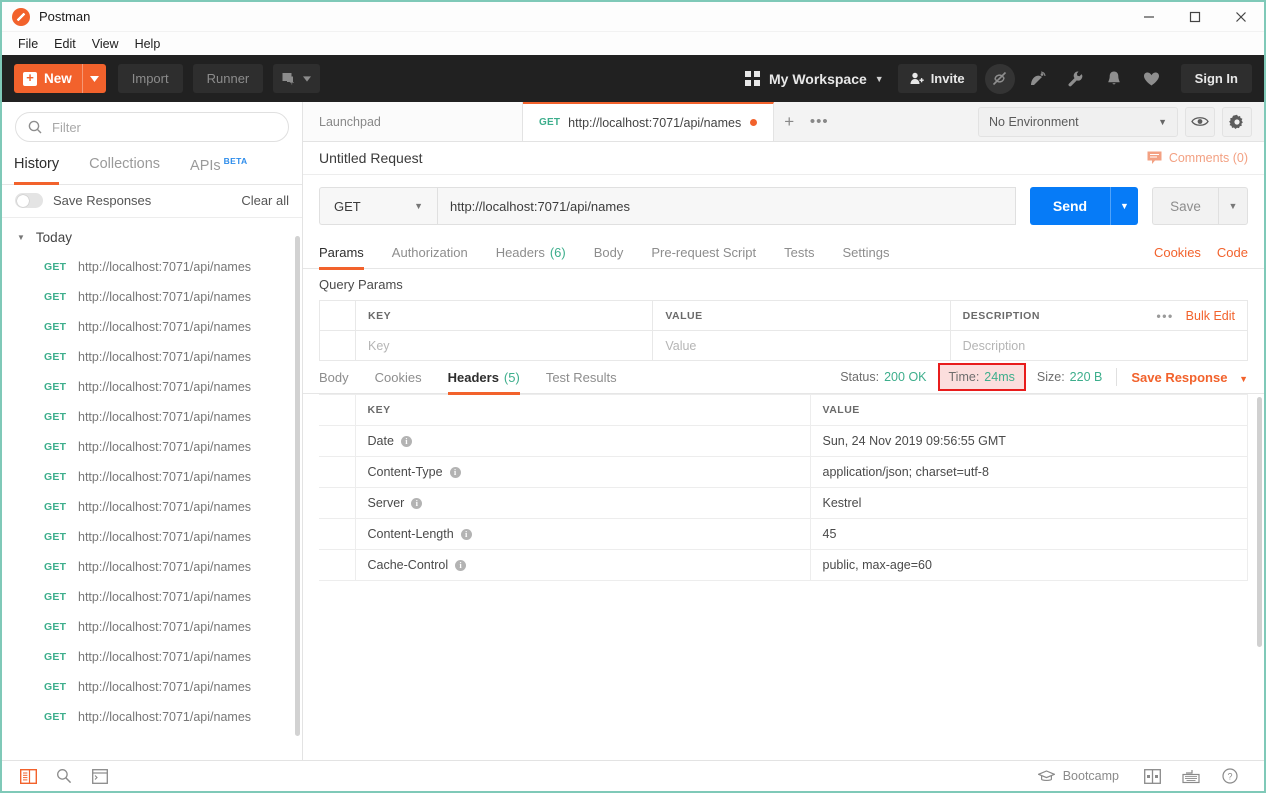 The image size is (1266, 793). What do you see at coordinates (1124, 206) in the screenshot?
I see `send-options-button: ▼` at bounding box center [1124, 206].